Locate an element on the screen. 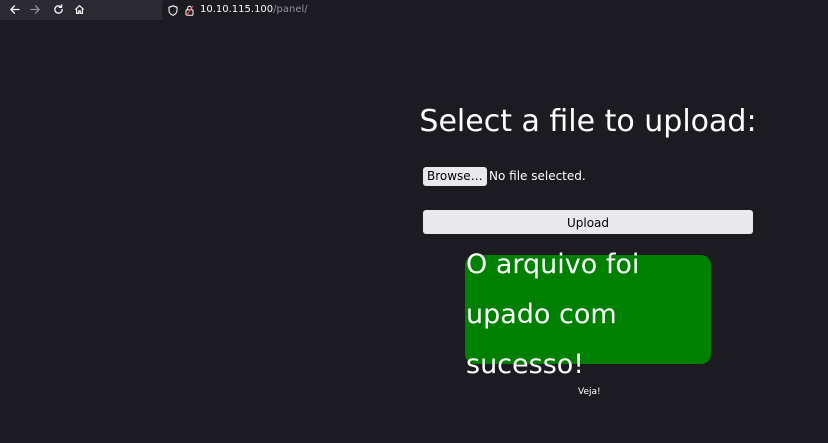 The image size is (828, 443). reload-icon is located at coordinates (58, 10).